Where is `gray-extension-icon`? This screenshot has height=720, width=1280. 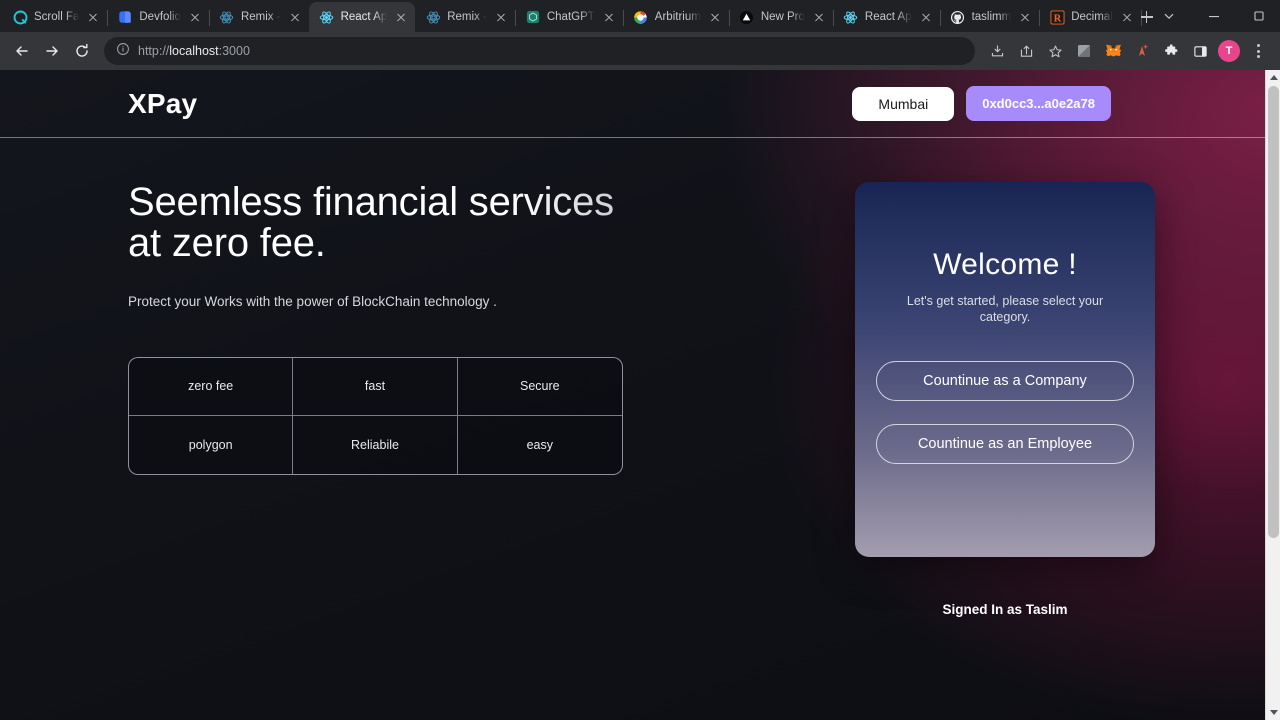
gray-extension-icon is located at coordinates (1084, 51).